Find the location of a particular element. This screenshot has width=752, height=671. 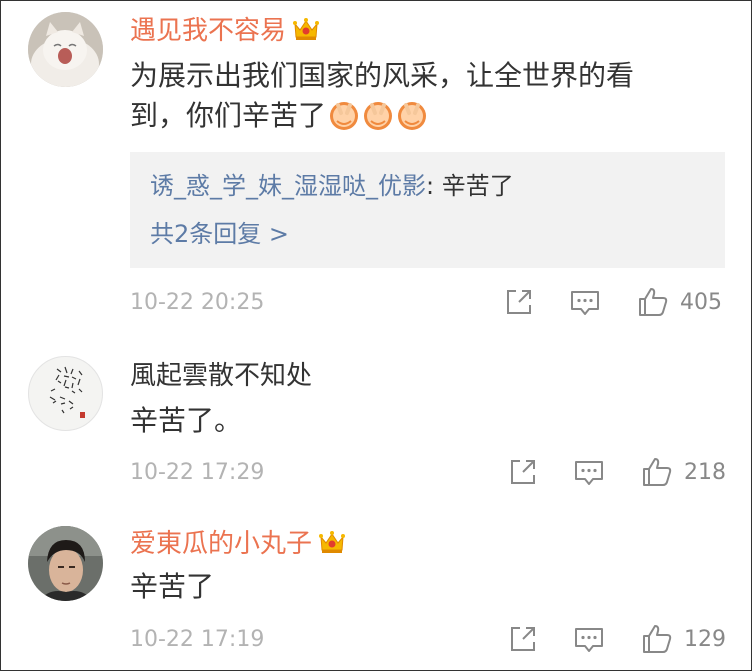

username: 風起雲散不知处 is located at coordinates (221, 376).